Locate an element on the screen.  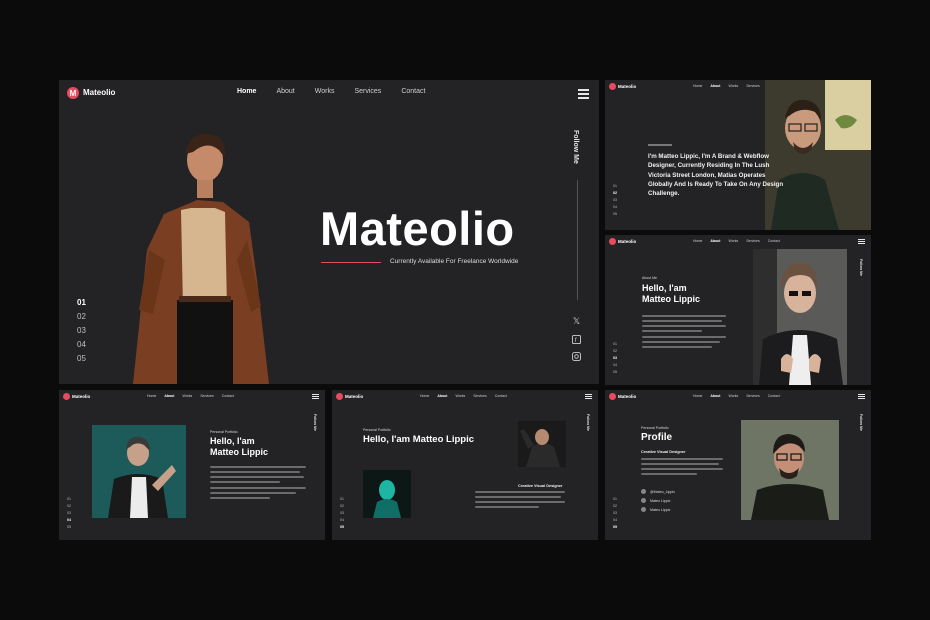
facebook-icon: f is located at coordinates (576, 339).